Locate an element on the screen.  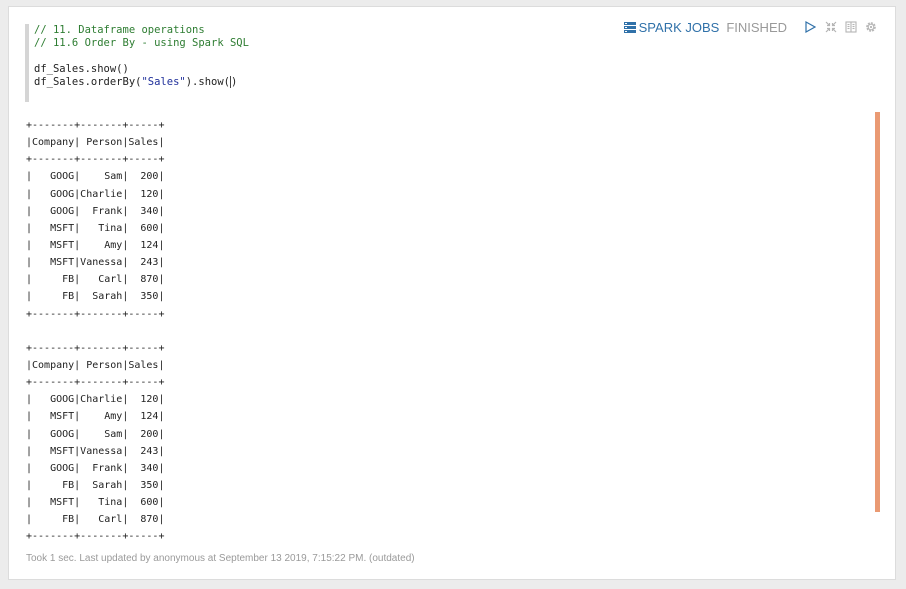
spark-jobs-icon is located at coordinates (629, 27).